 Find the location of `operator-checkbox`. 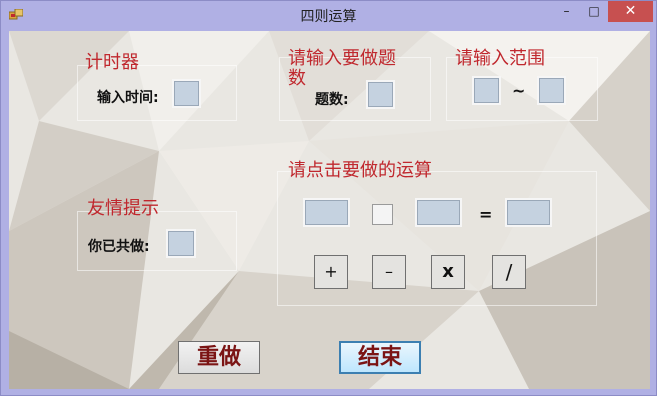

operator-checkbox is located at coordinates (382, 214).